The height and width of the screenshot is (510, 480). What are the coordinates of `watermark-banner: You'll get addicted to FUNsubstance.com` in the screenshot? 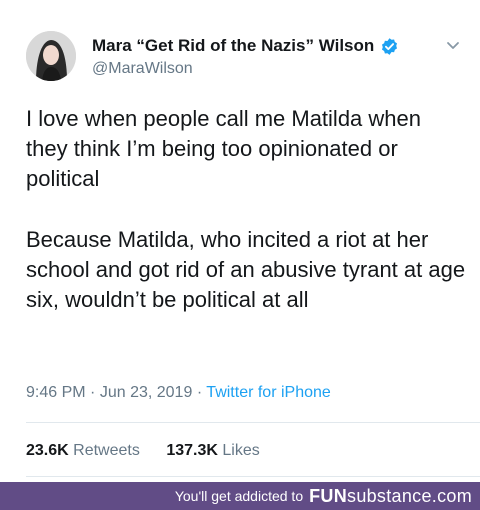 It's located at (240, 496).